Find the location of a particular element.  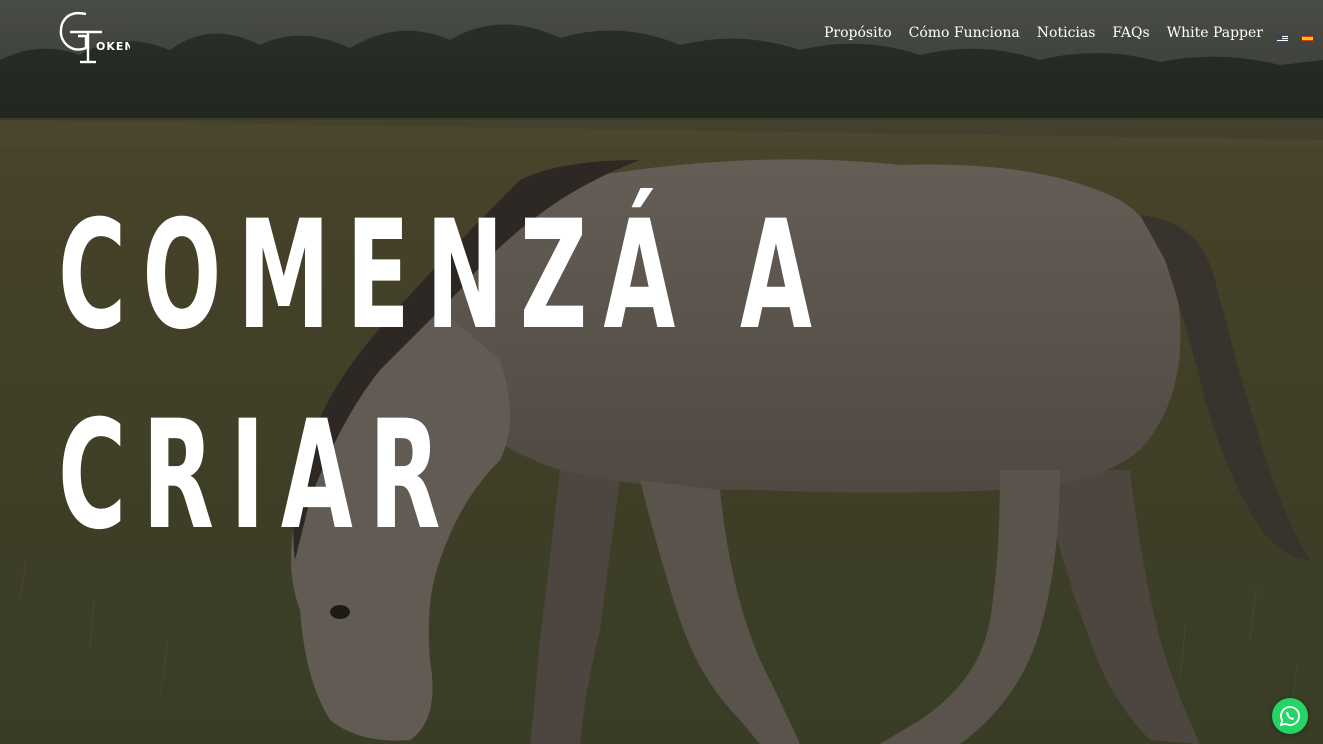

gt-monogram-logo-icon: OKEN is located at coordinates (94, 37).